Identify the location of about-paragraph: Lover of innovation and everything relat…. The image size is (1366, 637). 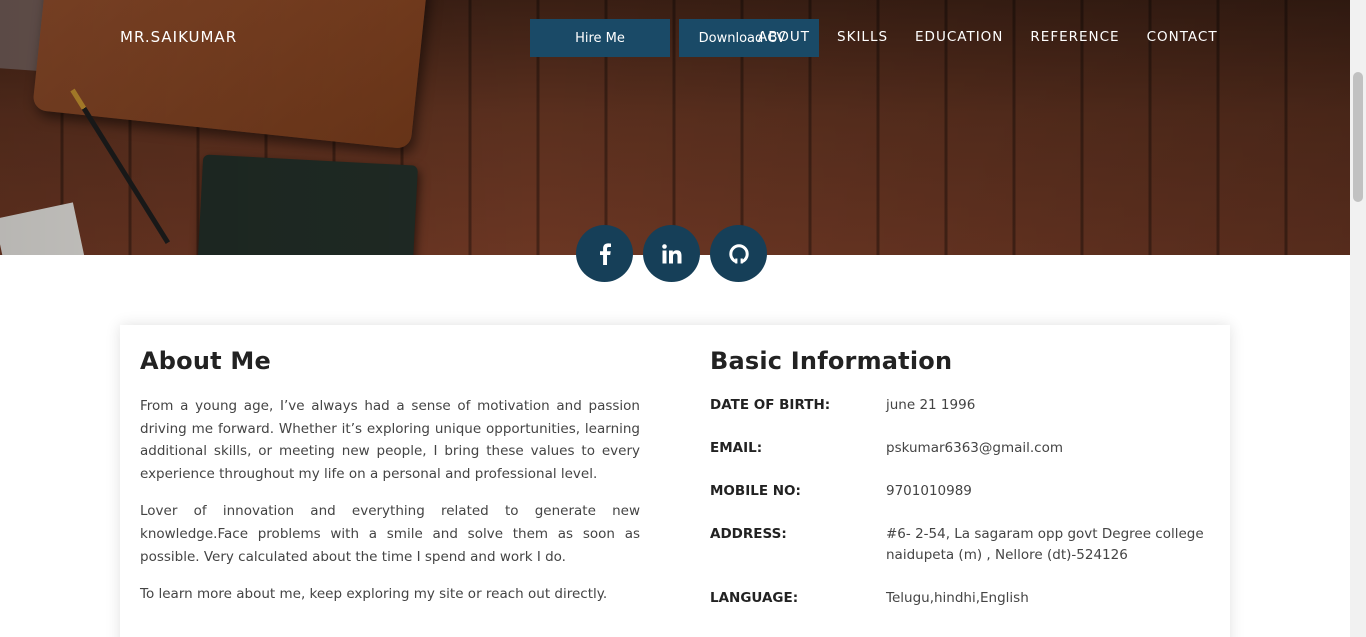
(390, 534).